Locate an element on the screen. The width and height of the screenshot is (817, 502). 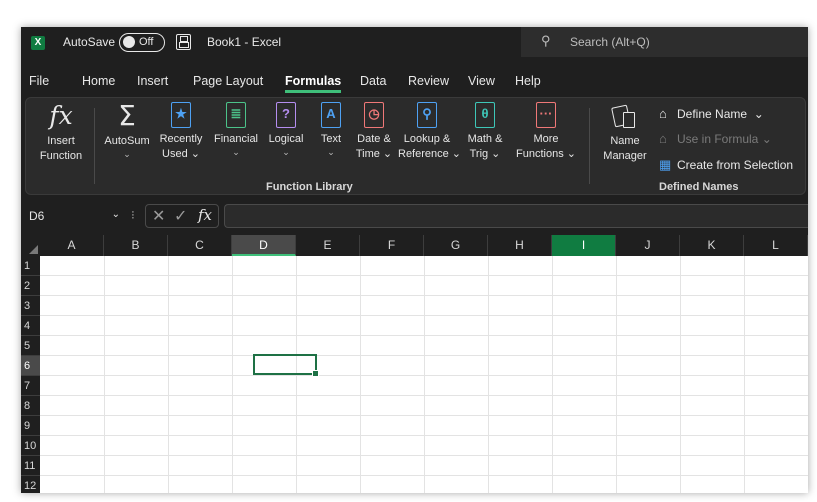
tag-icon: ⌂ is located at coordinates (663, 113).